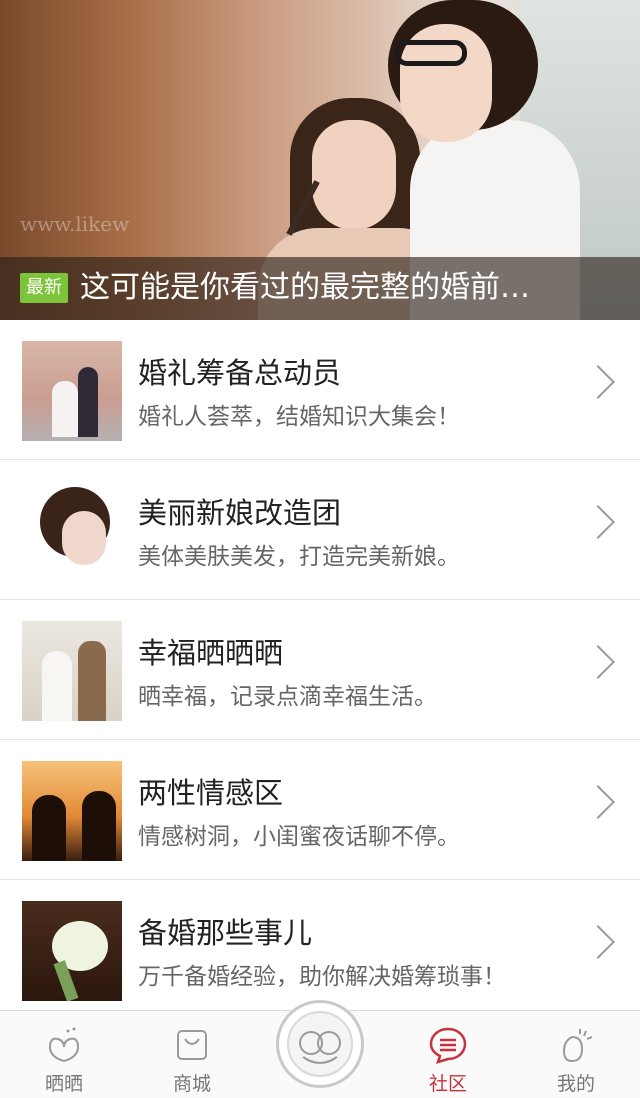  Describe the element at coordinates (431, 53) in the screenshot. I see `banner-artist-glasses` at that location.